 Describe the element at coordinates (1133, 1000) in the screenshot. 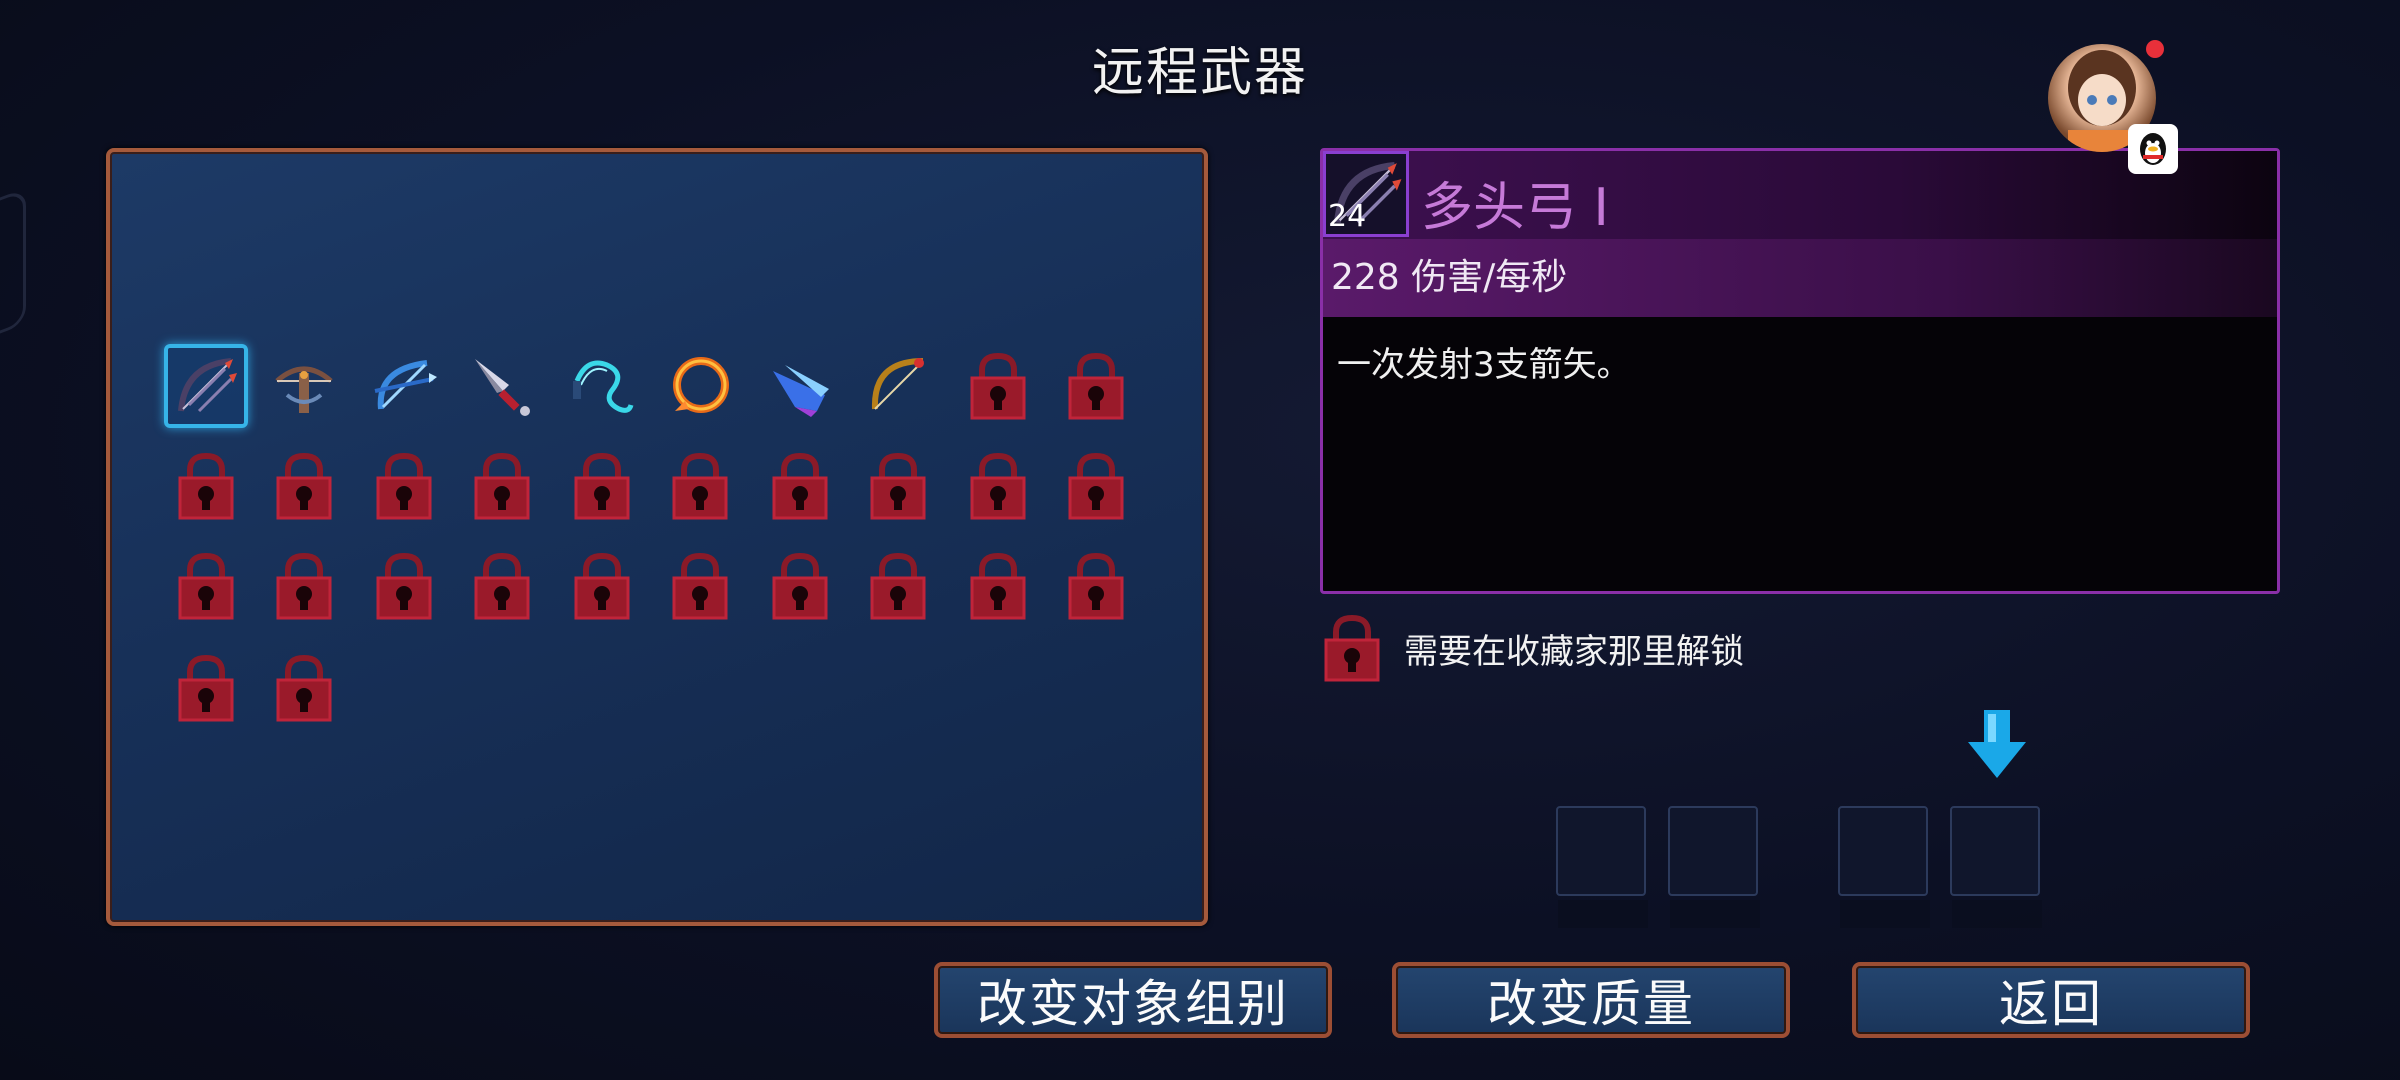

I see `change-group-button: 改变对象组别` at that location.